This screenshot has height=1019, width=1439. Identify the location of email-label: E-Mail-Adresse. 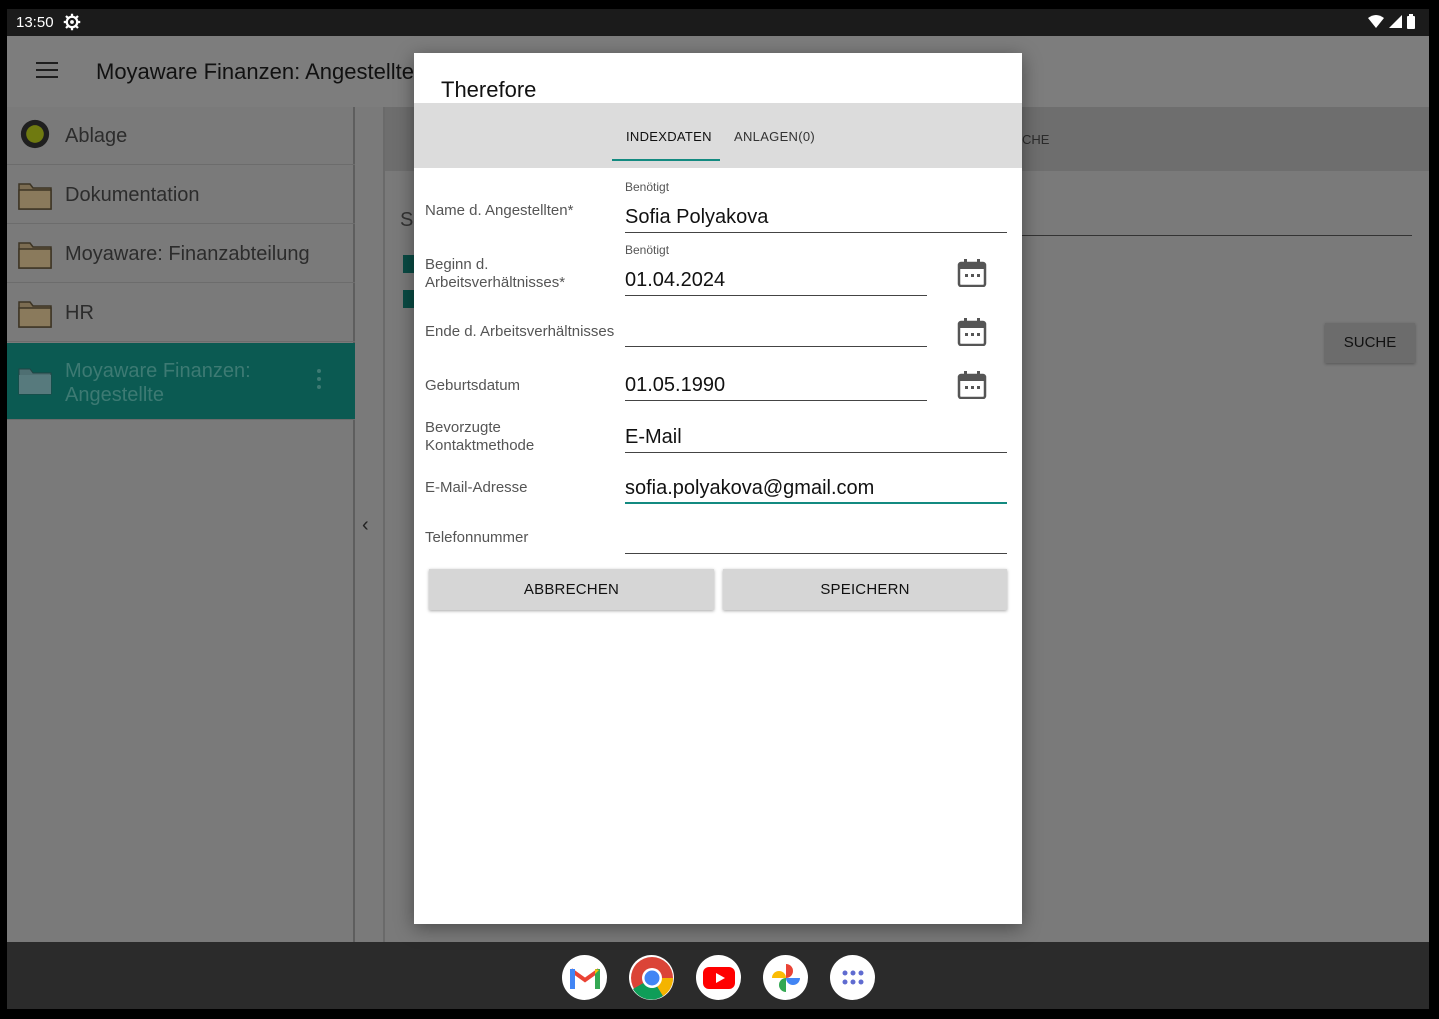
(476, 487).